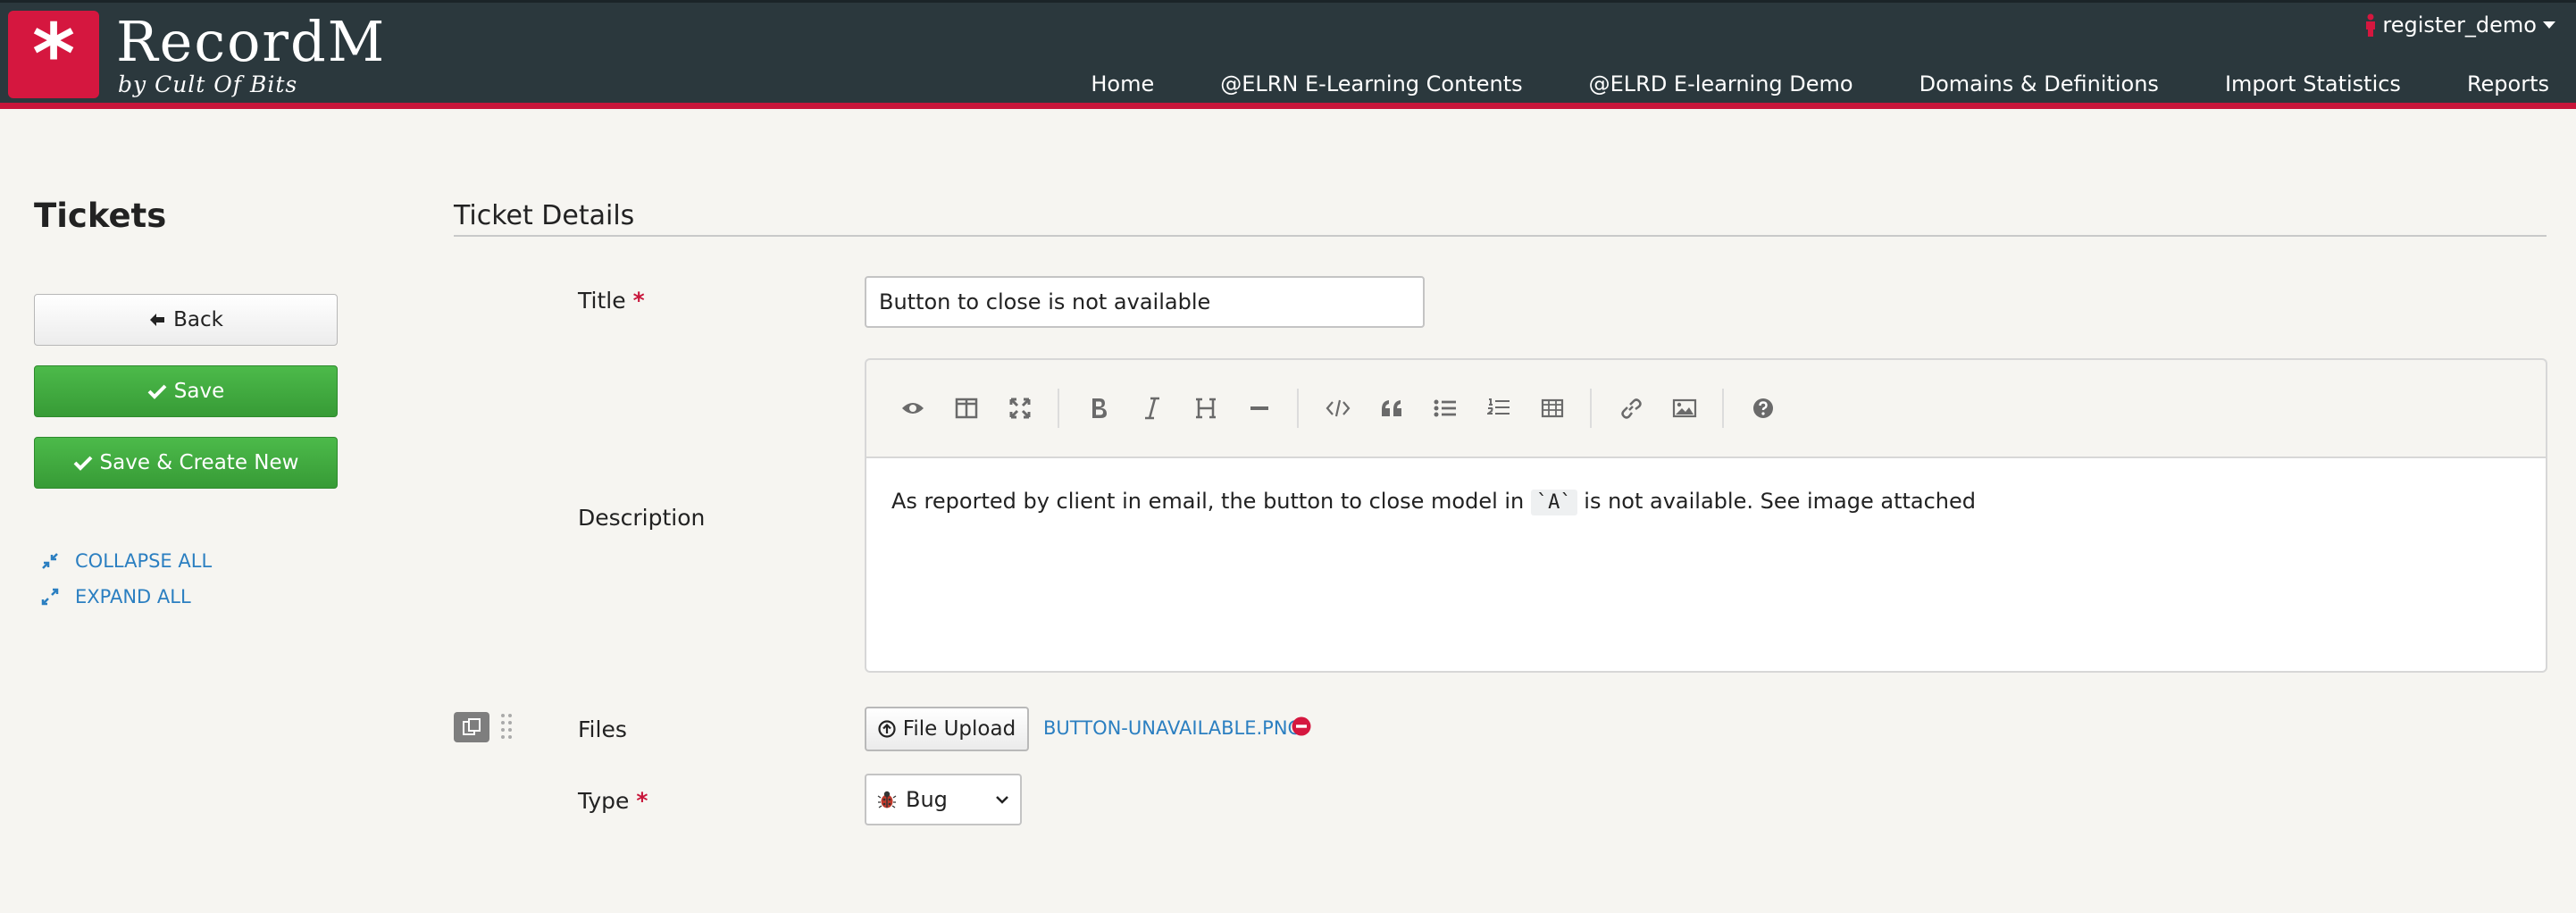 This screenshot has width=2576, height=913. What do you see at coordinates (1392, 408) in the screenshot?
I see `quote-icon` at bounding box center [1392, 408].